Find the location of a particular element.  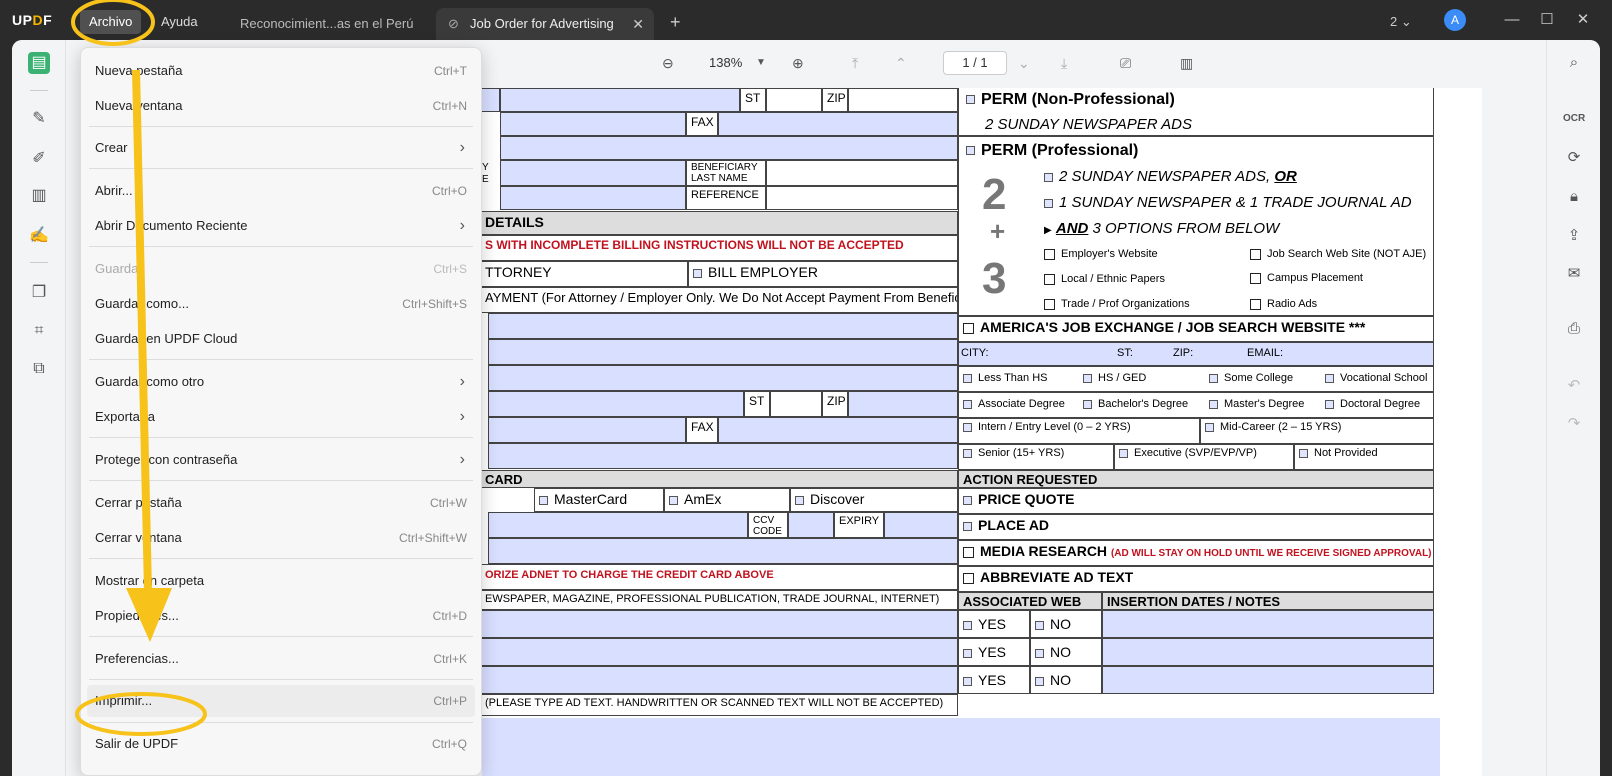

edit-pdf-icon: ✐ is located at coordinates (39, 159).